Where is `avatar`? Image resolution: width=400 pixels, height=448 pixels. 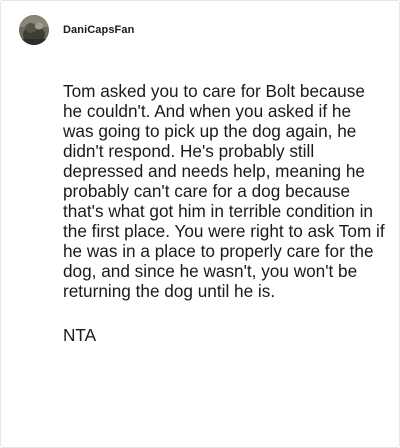 avatar is located at coordinates (34, 30).